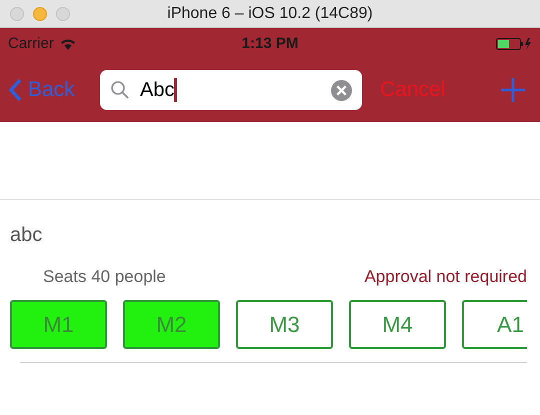  What do you see at coordinates (397, 324) in the screenshot?
I see `time-slot-button: M4` at bounding box center [397, 324].